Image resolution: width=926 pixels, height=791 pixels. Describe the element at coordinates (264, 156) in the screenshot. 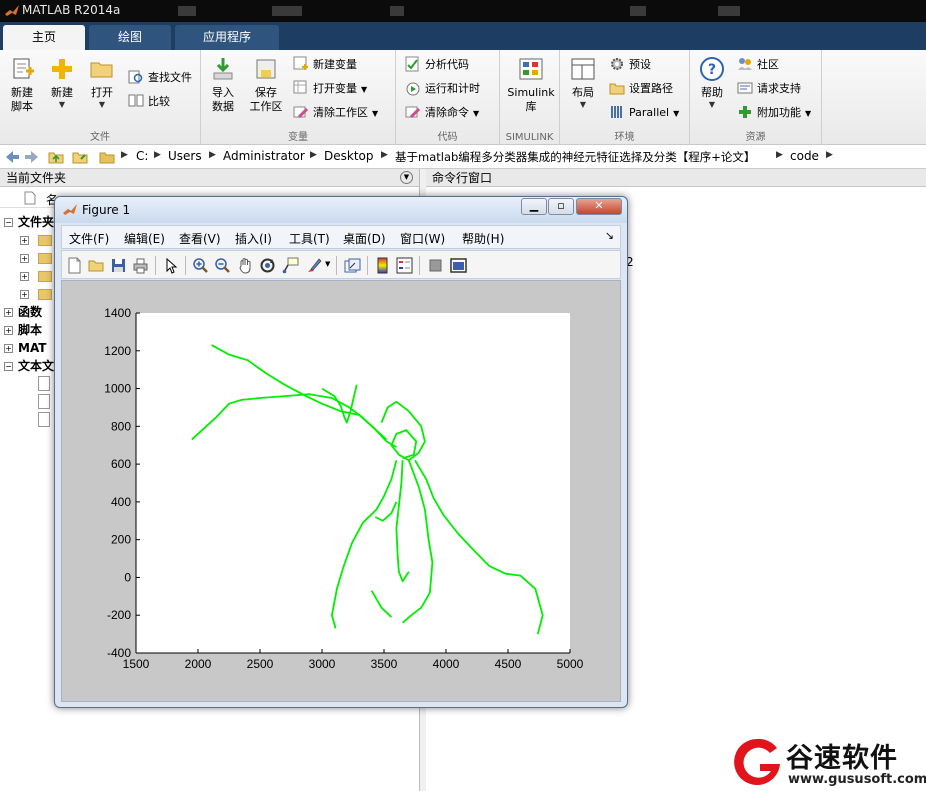

I see `breadcrumb-administrator: Administrator` at that location.